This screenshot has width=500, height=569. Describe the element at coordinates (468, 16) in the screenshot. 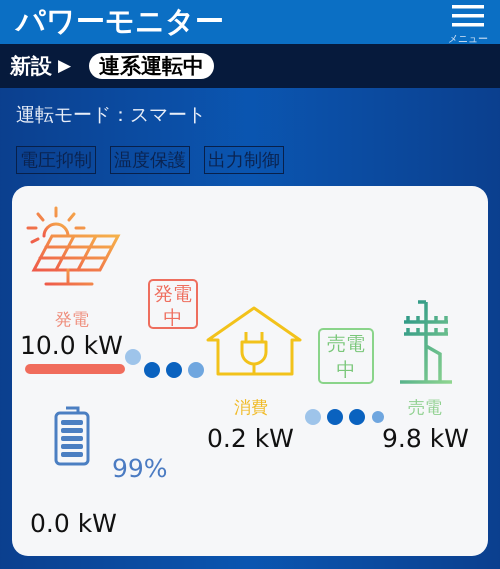

I see `menu-icon` at that location.